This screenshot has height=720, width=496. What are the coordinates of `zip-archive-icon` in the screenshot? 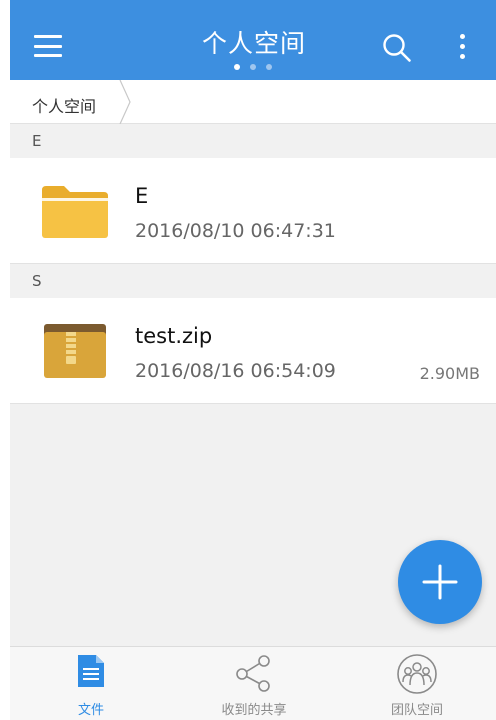 It's located at (75, 351).